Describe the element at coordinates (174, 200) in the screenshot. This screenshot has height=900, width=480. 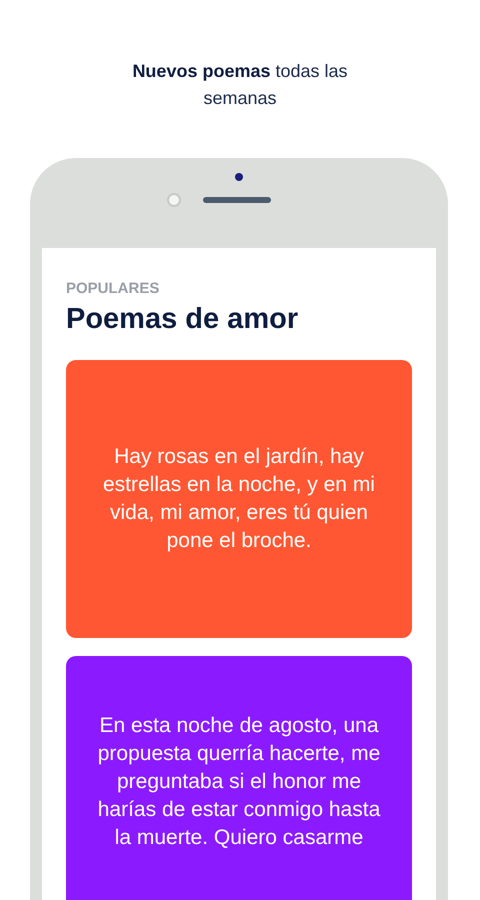
I see `sensor-icon` at that location.